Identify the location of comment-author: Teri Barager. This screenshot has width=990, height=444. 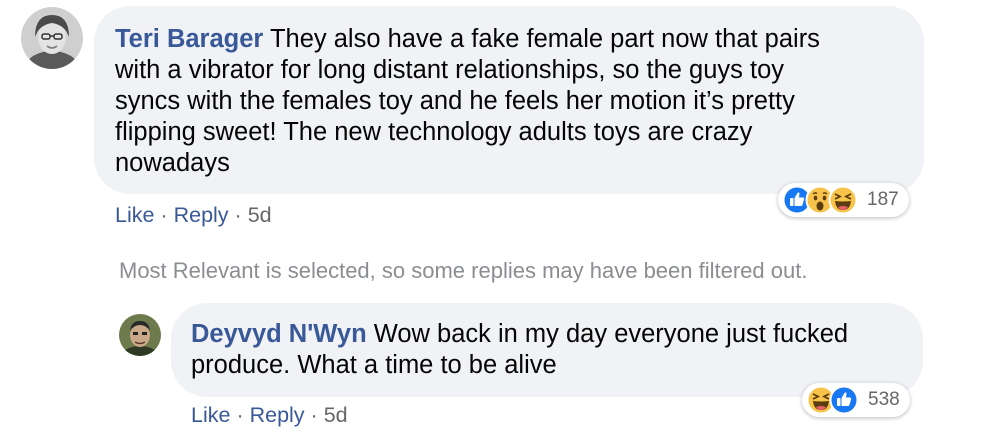
(189, 39).